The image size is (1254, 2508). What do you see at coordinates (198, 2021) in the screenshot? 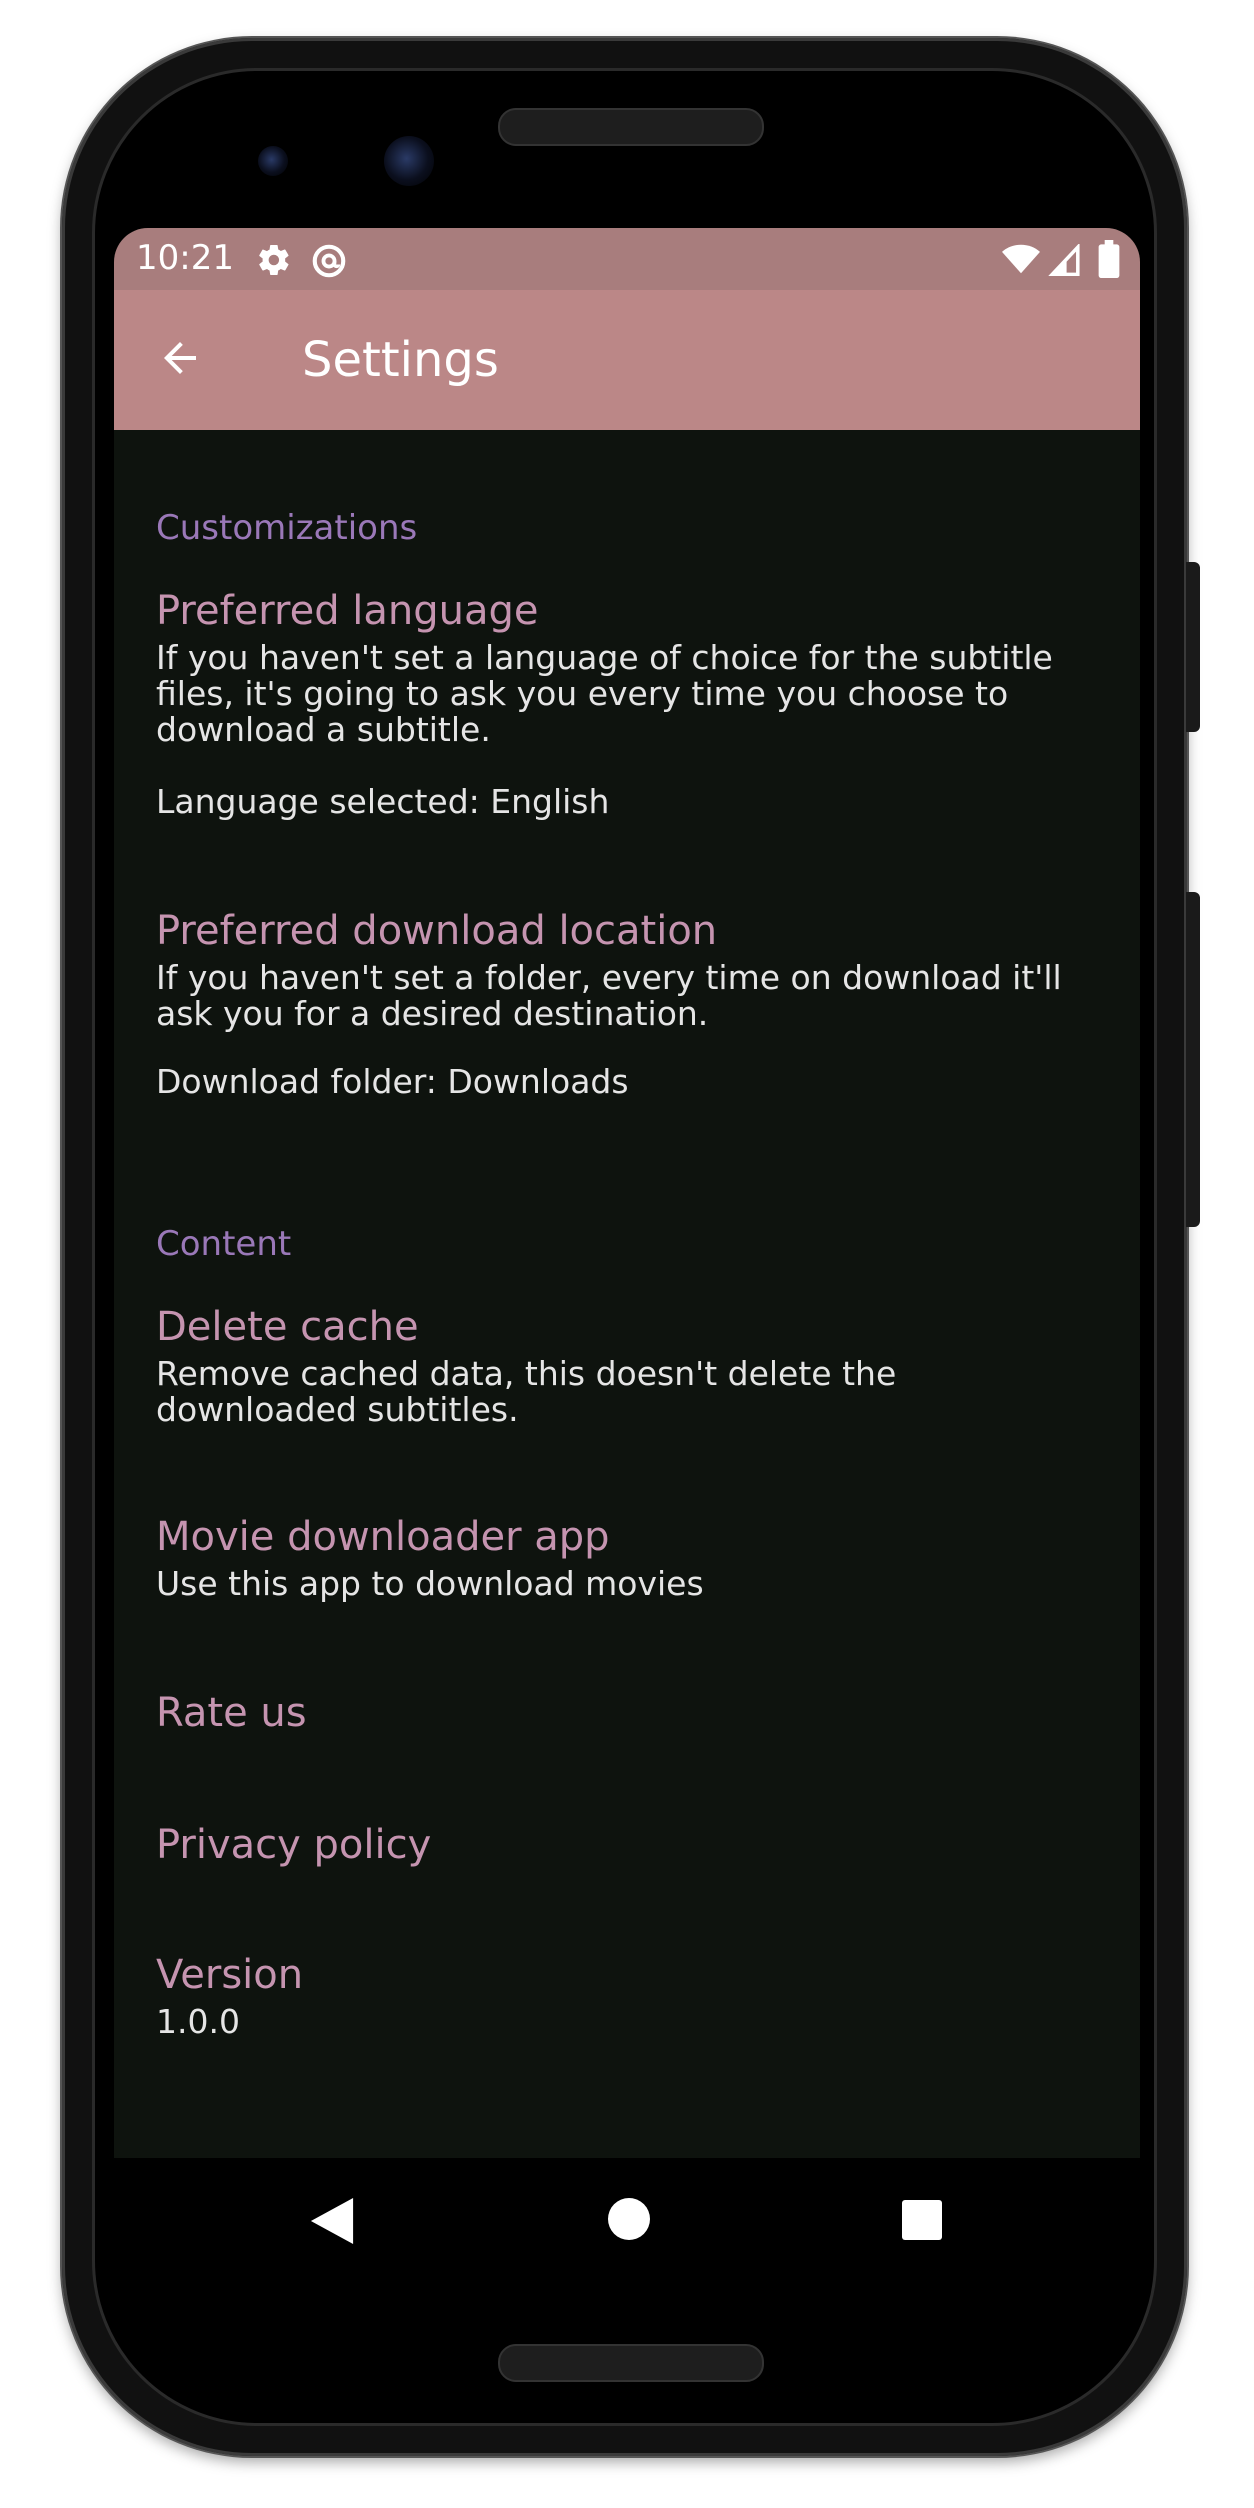
I see `preference-summary: 1.0.0` at bounding box center [198, 2021].